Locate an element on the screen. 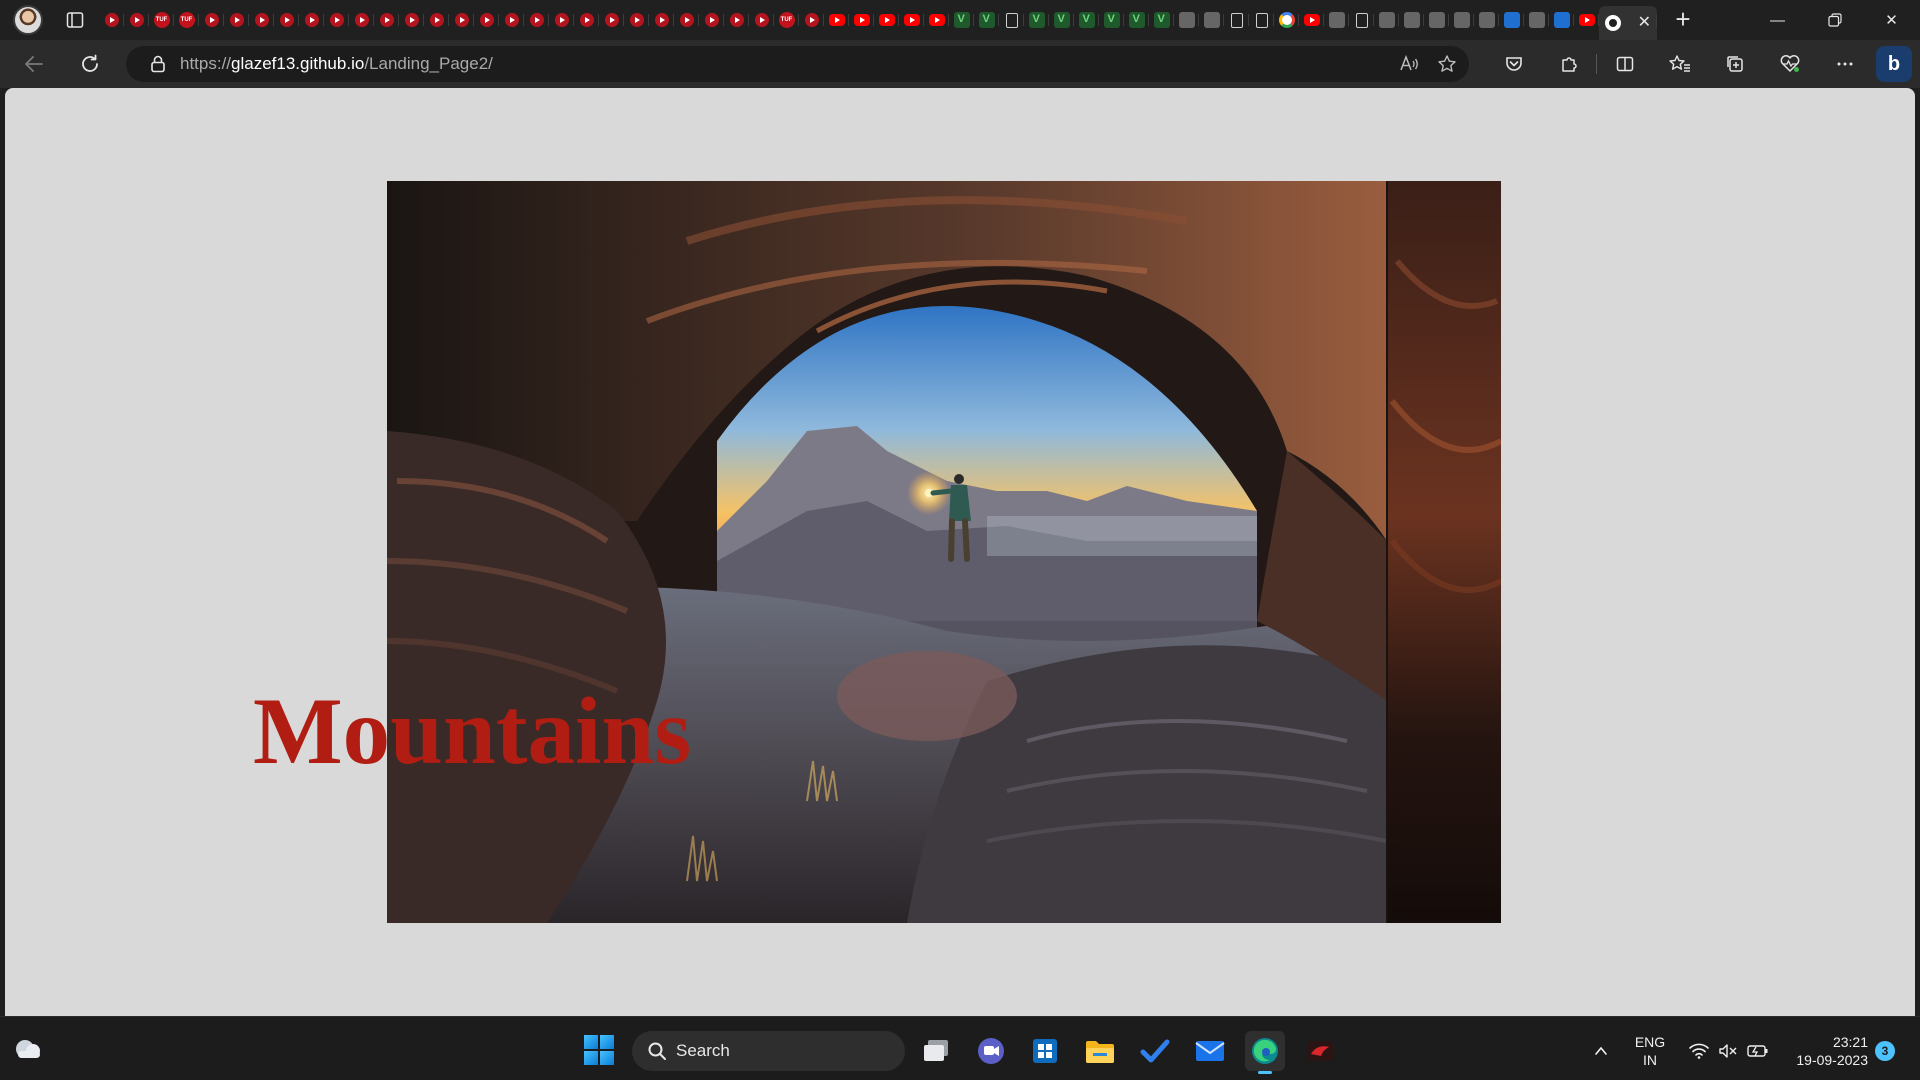 This screenshot has width=1920, height=1080. task-view-icon is located at coordinates (936, 1051).